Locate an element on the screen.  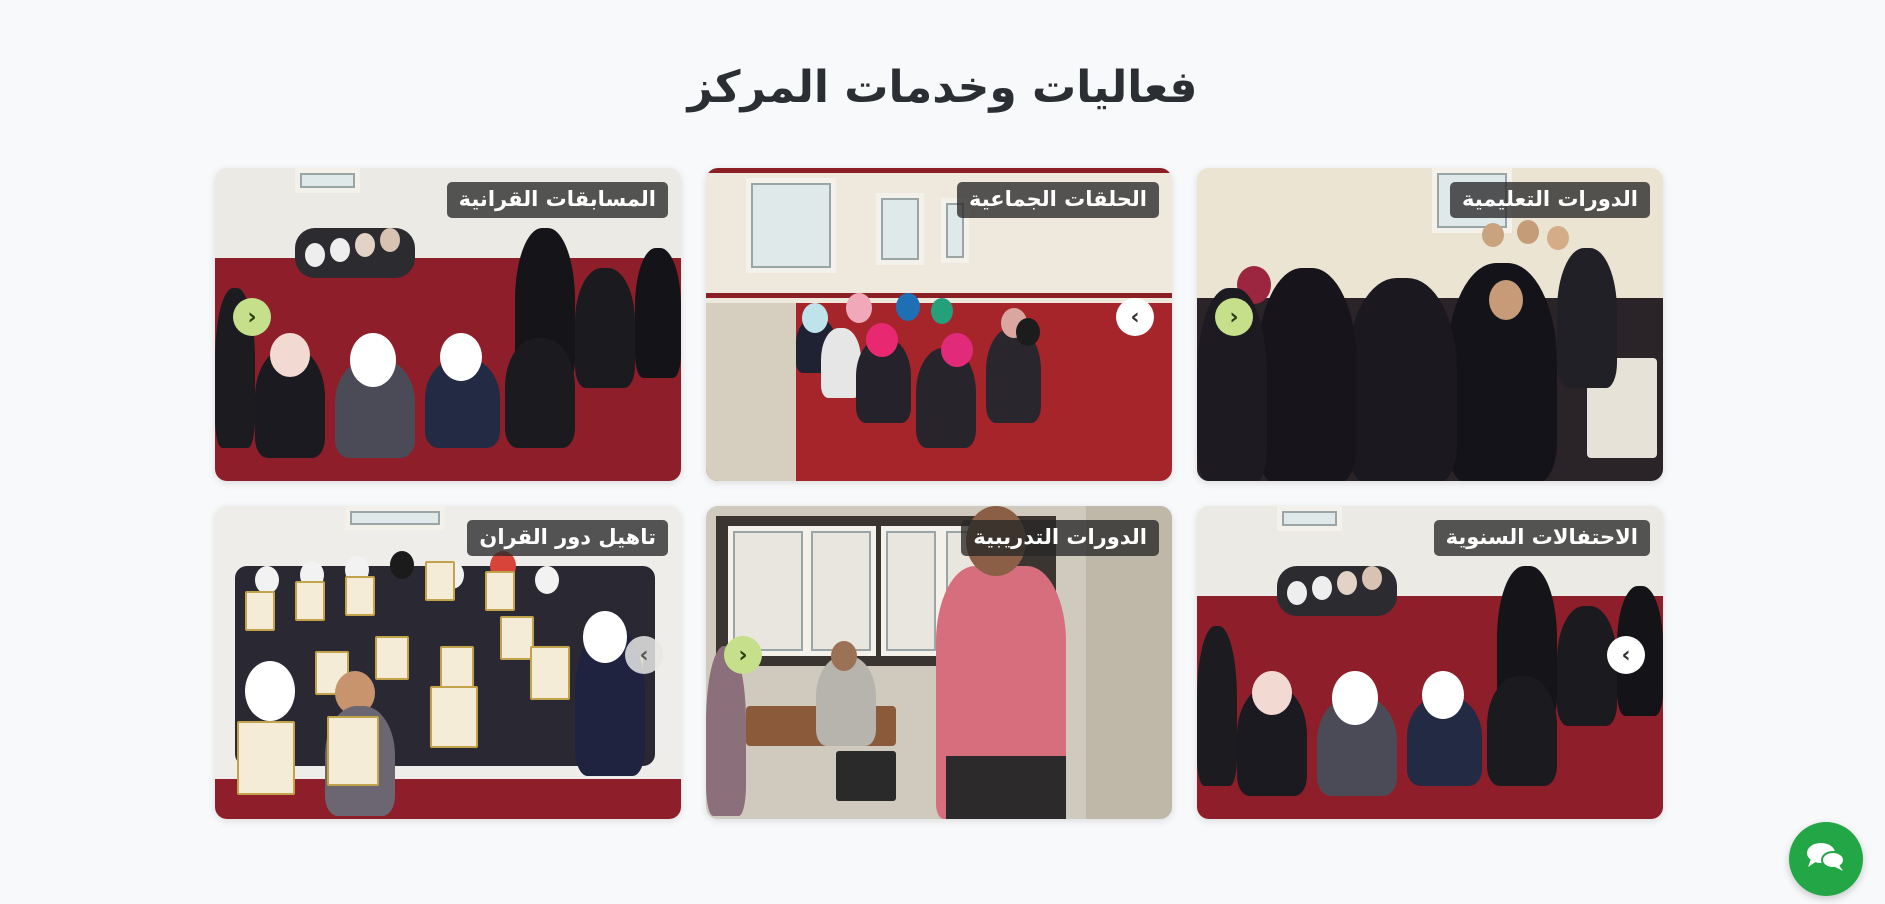
activity-card-quran-house-qualification: تاهيل دور القران › is located at coordinates (448, 662).